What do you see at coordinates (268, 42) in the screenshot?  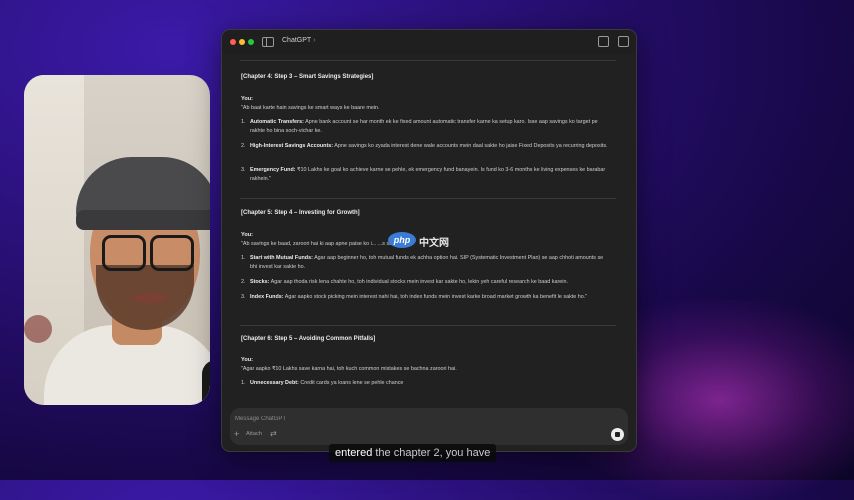 I see `sidebar-toggle-icon` at bounding box center [268, 42].